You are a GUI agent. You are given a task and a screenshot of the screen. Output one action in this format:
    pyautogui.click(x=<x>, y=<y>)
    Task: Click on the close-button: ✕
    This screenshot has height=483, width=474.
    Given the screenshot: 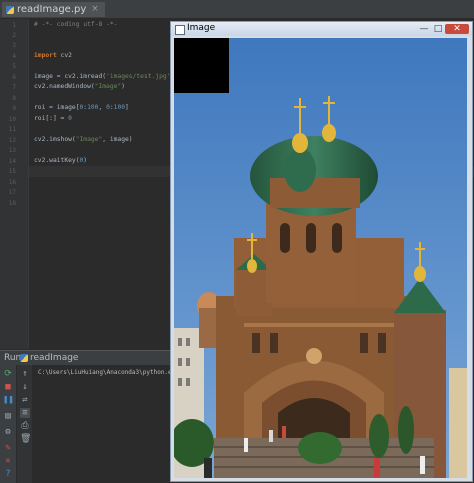 What is the action you would take?
    pyautogui.click(x=457, y=29)
    